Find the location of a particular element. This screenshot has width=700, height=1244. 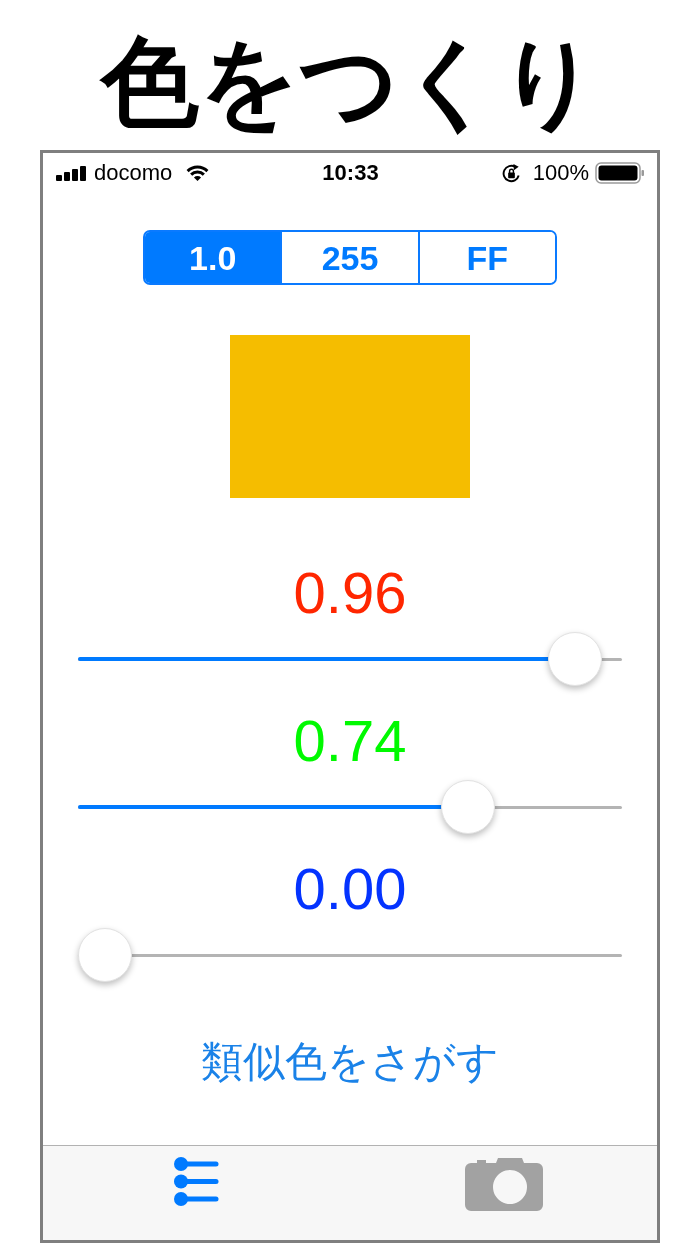

page-title: 色をつくり is located at coordinates (350, 85).